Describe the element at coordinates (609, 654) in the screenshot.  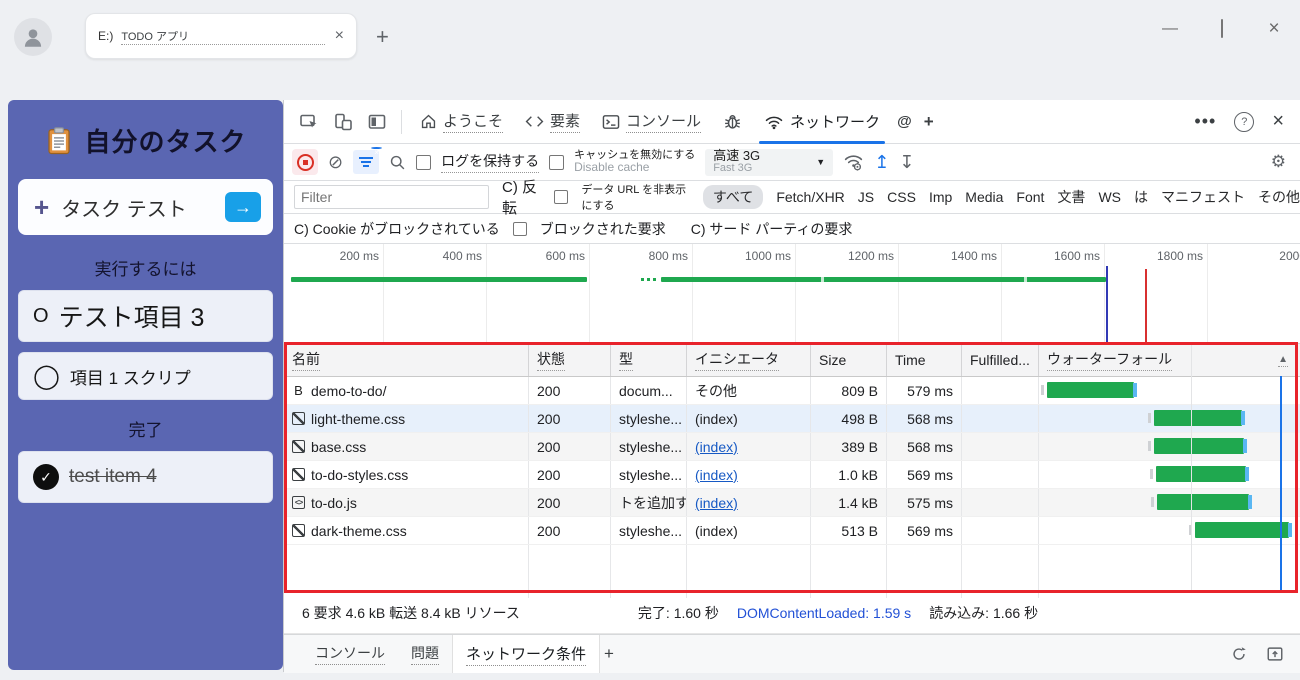
I see `drawer-add-tab-button: +` at that location.